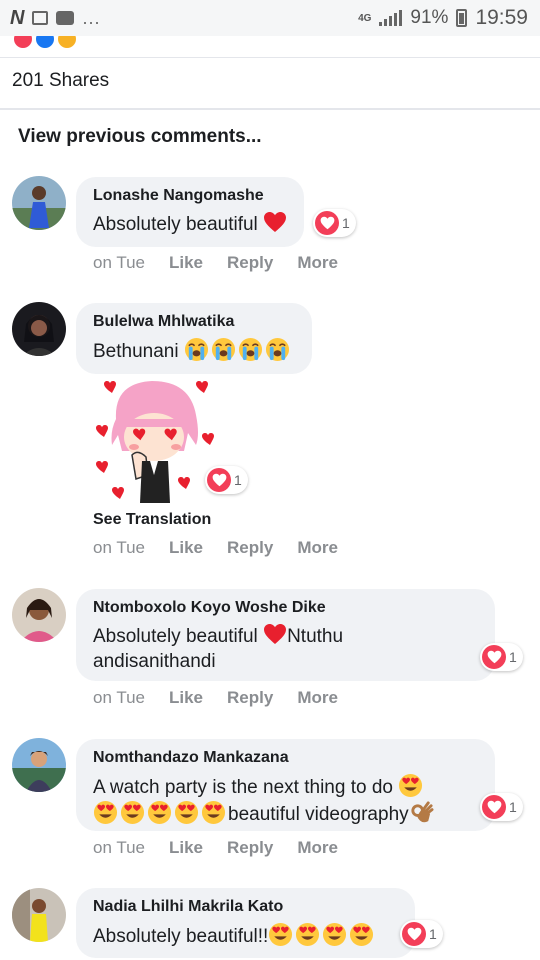 The height and width of the screenshot is (960, 540). What do you see at coordinates (152, 520) in the screenshot?
I see `see-translation-link: See Translation` at bounding box center [152, 520].